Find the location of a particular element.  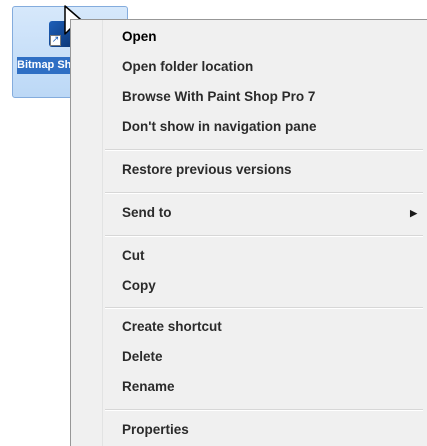

menu-item-browse-with-paint-shop-pro: Browse With Paint Shop Pro 7 is located at coordinates (269, 97).